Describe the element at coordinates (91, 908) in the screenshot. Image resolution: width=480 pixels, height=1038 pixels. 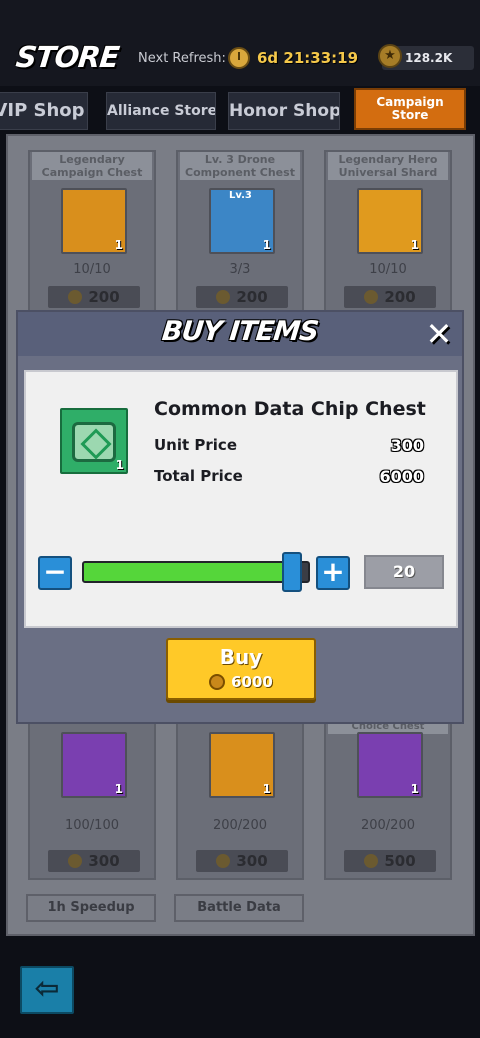
I see `lower-card-label: 1h Speedup` at that location.